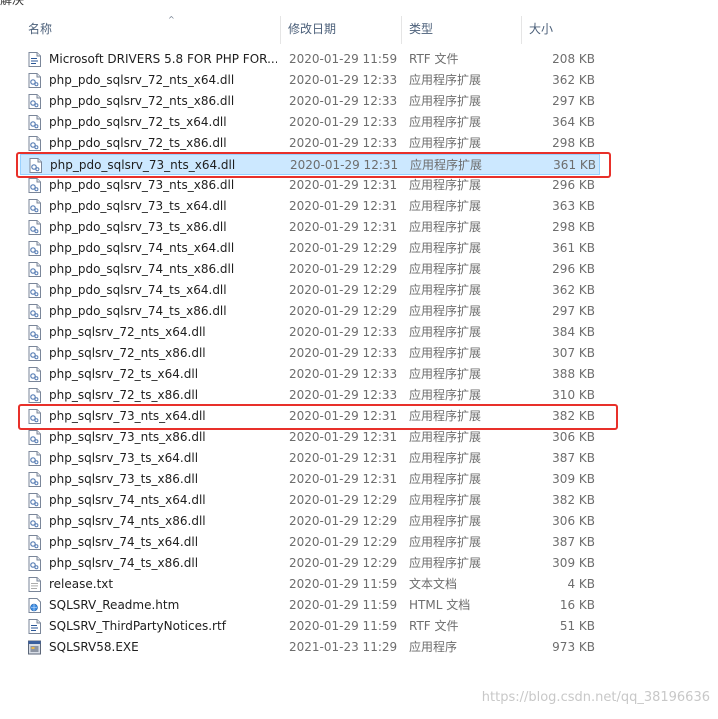 The height and width of the screenshot is (719, 718). I want to click on file-row: release.txt 2020-01-29 11:59 文本文档 4 KB, so click(310, 584).